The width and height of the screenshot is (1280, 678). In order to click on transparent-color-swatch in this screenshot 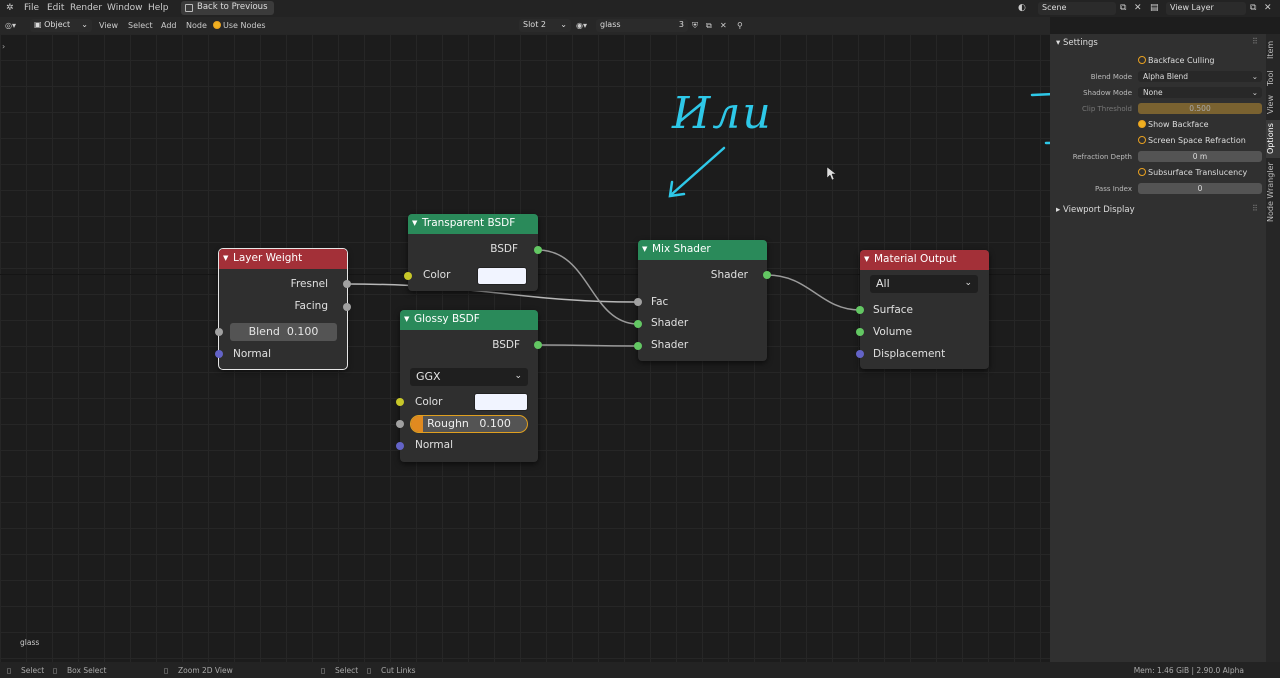, I will do `click(502, 276)`.